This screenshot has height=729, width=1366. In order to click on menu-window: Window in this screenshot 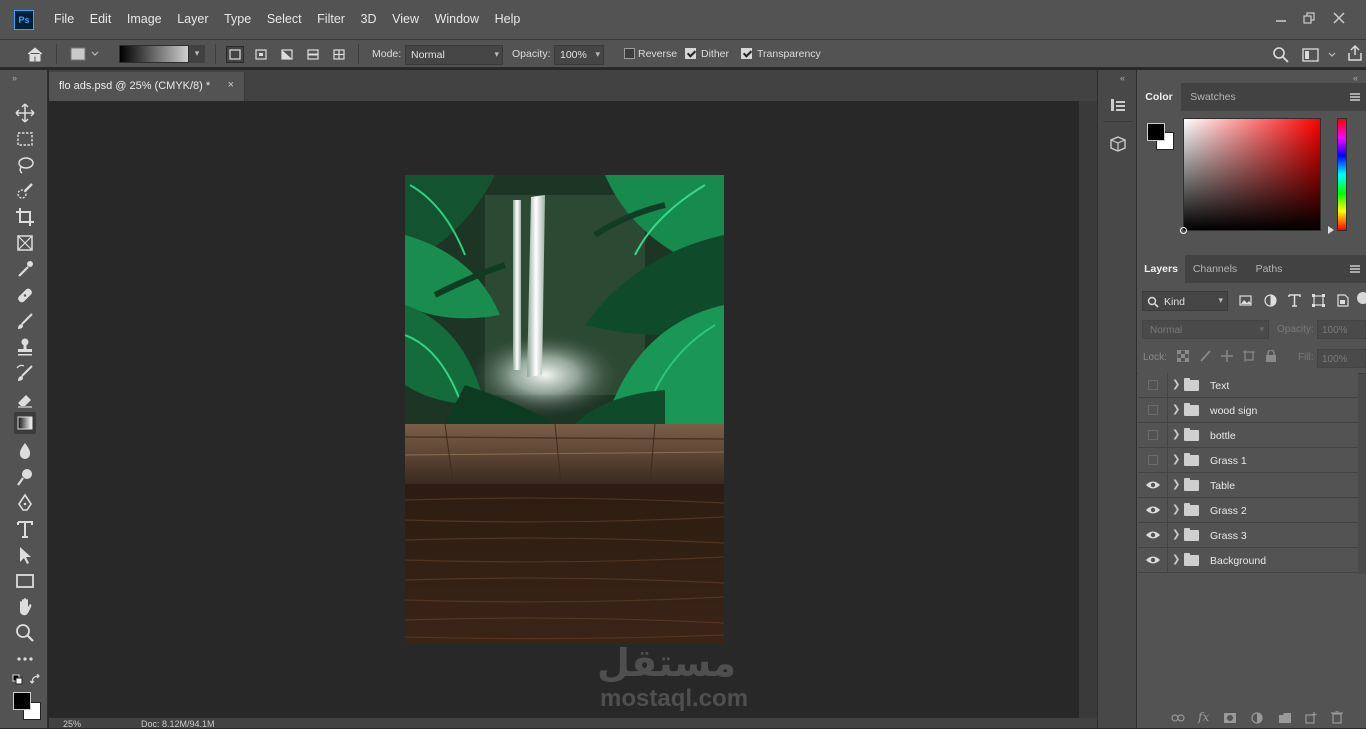, I will do `click(457, 19)`.